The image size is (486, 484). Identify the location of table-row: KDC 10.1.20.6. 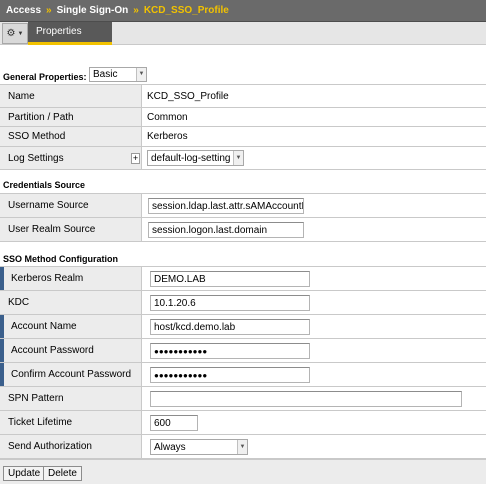
(243, 303).